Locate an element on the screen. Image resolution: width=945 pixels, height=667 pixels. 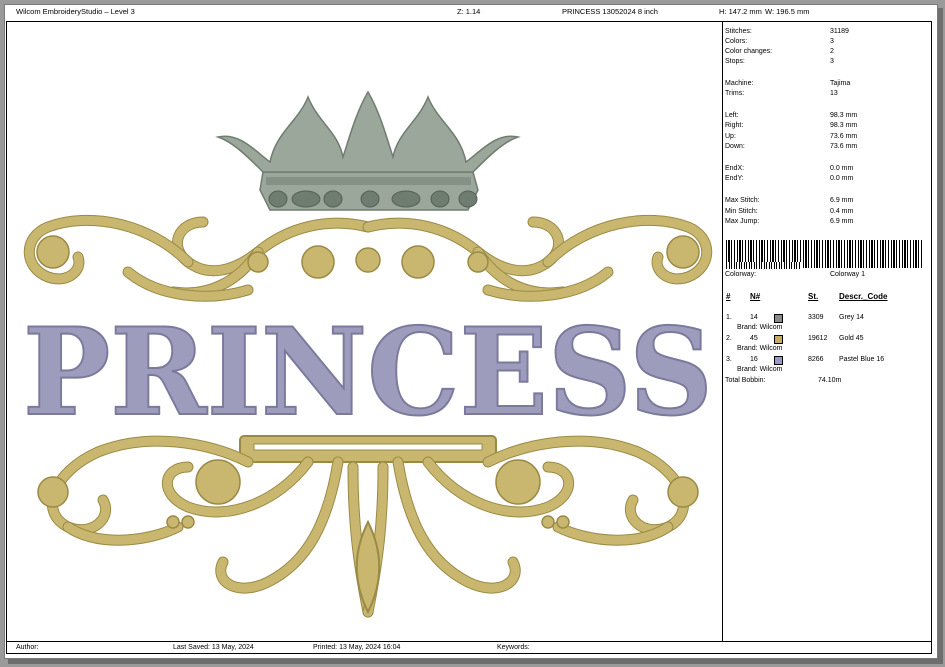
info-label: EndX: is located at coordinates (735, 168).